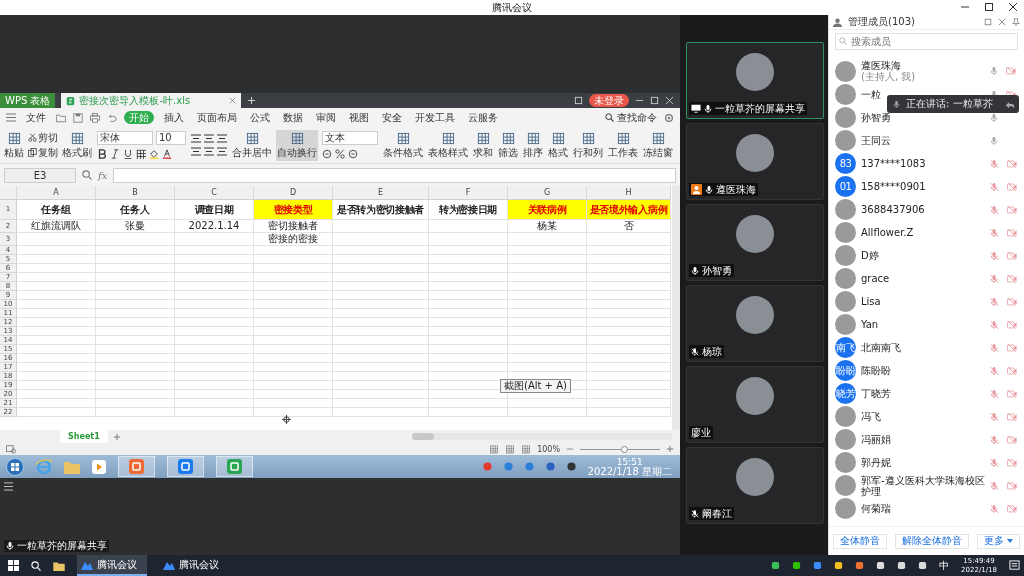 The image size is (1024, 576). What do you see at coordinates (174, 117) in the screenshot?
I see `menu-tab: 插入` at bounding box center [174, 117].